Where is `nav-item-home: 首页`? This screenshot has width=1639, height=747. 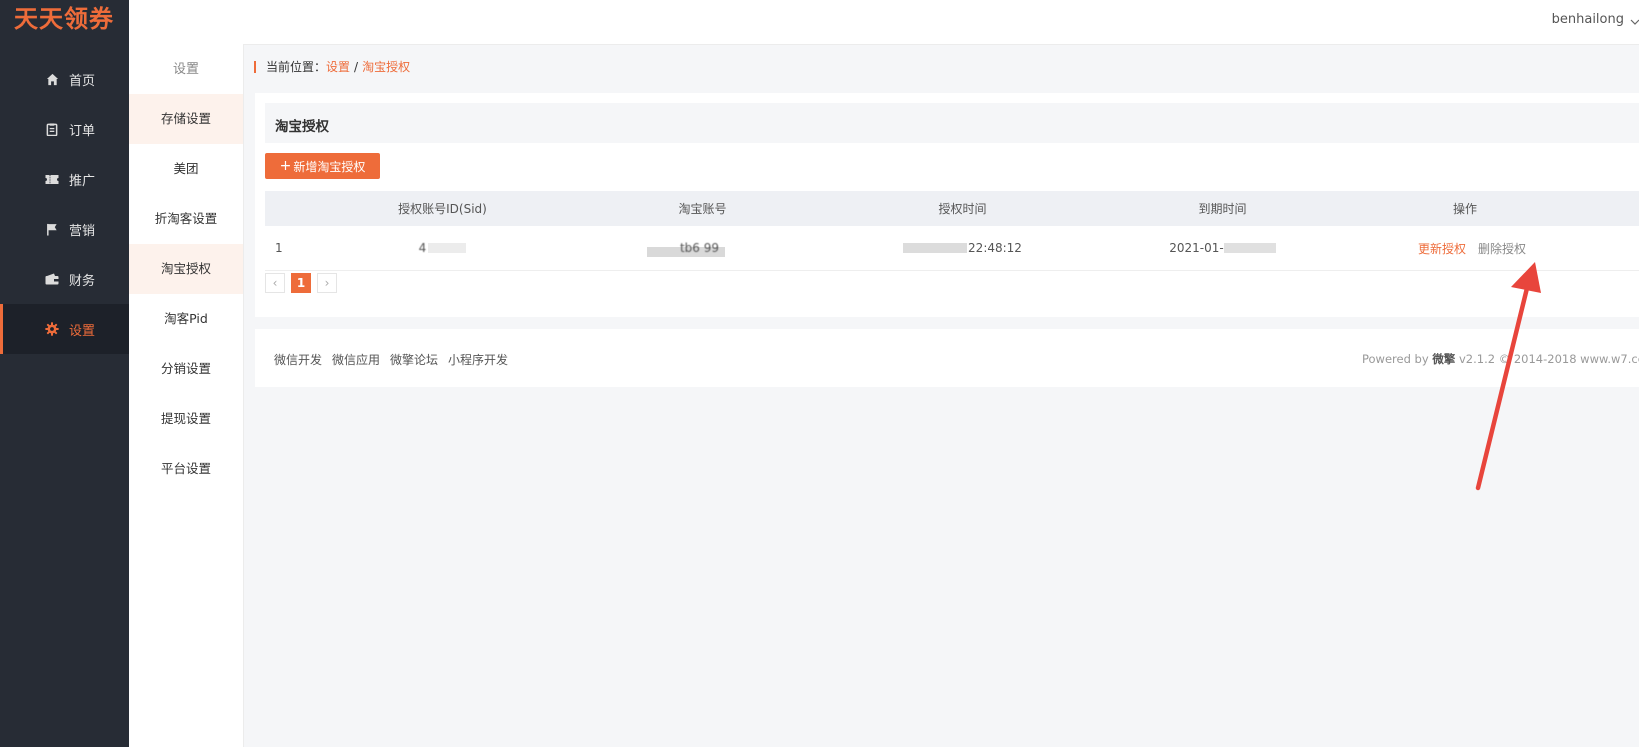
nav-item-home: 首页 is located at coordinates (64, 79).